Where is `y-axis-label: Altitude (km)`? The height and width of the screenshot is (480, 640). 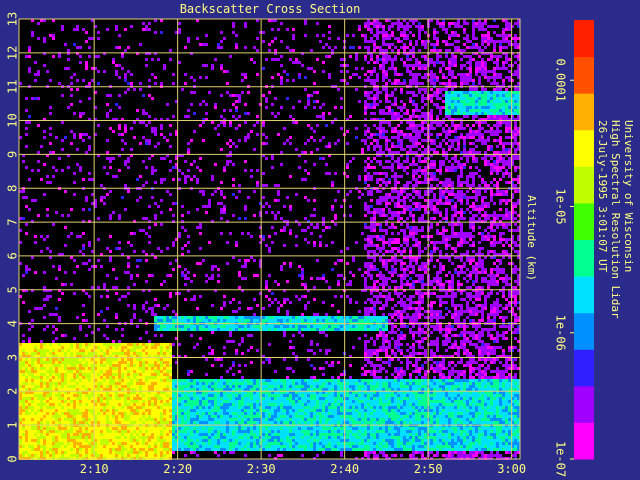
y-axis-label: Altitude (km) is located at coordinates (531, 238).